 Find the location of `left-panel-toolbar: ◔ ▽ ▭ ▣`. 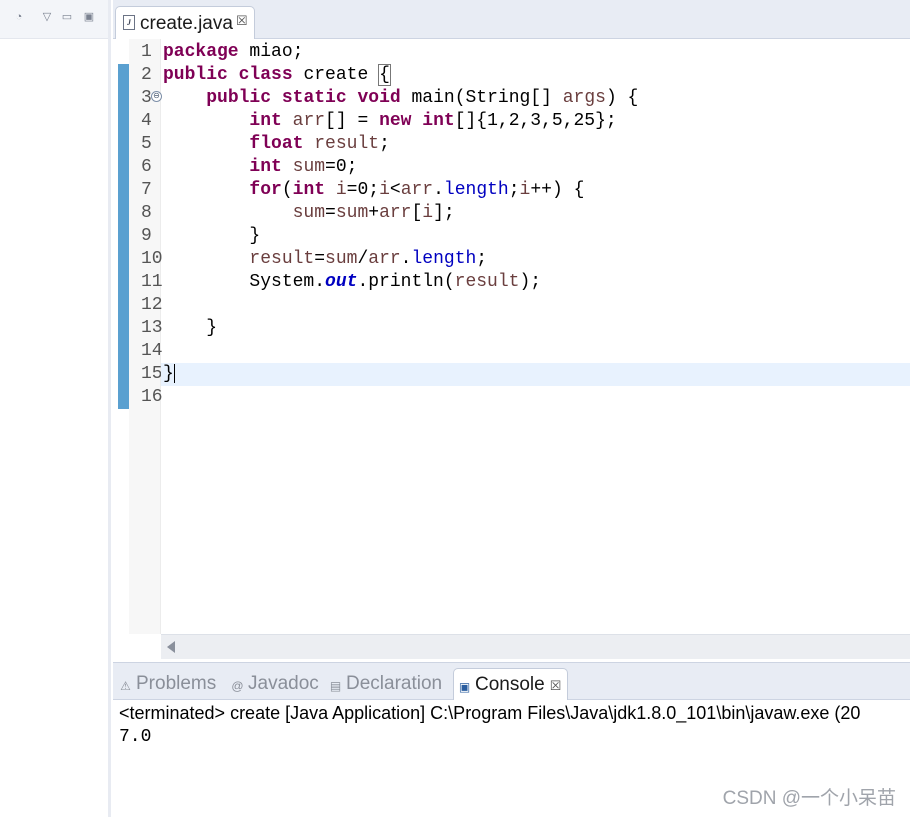

left-panel-toolbar: ◔ ▽ ▭ ▣ is located at coordinates (55, 19).